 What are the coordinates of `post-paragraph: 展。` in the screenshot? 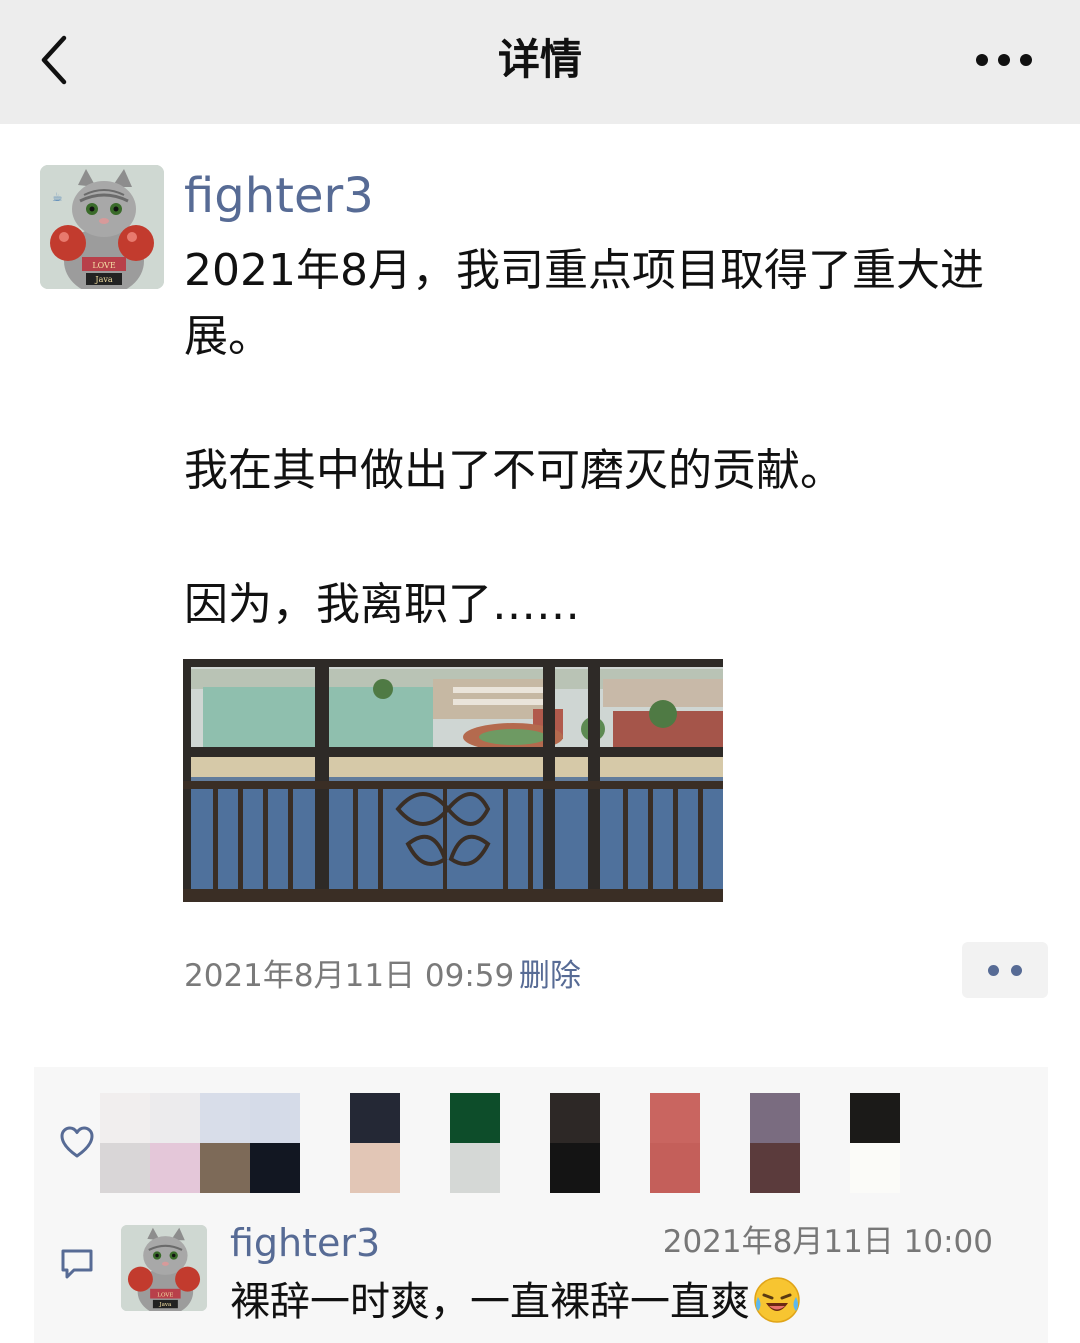 It's located at (228, 336).